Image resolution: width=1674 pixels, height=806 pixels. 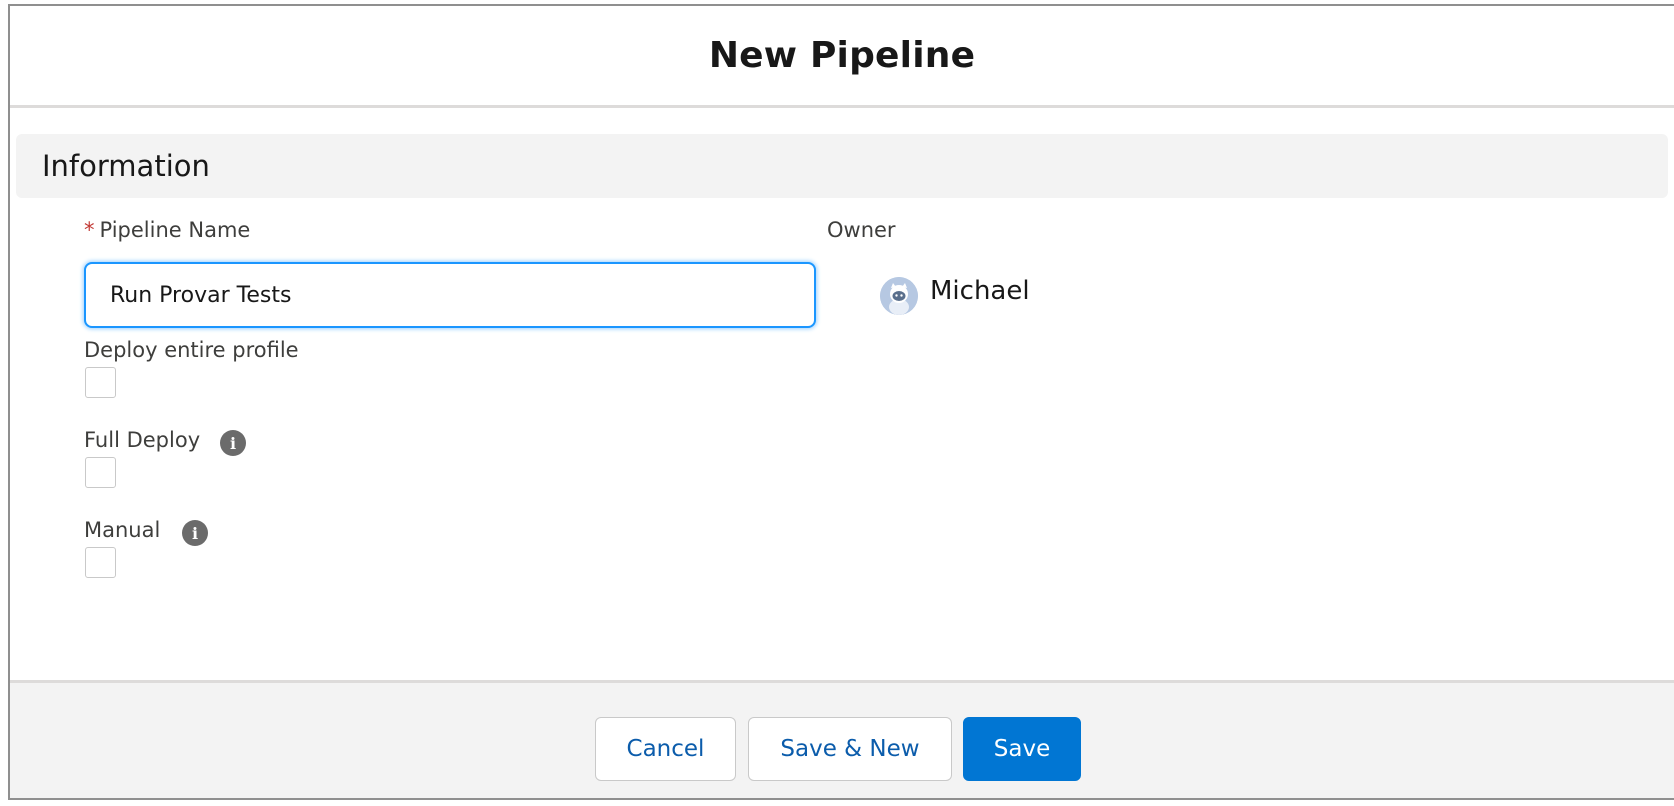 I want to click on full-deploy-info-icon: i, so click(x=233, y=443).